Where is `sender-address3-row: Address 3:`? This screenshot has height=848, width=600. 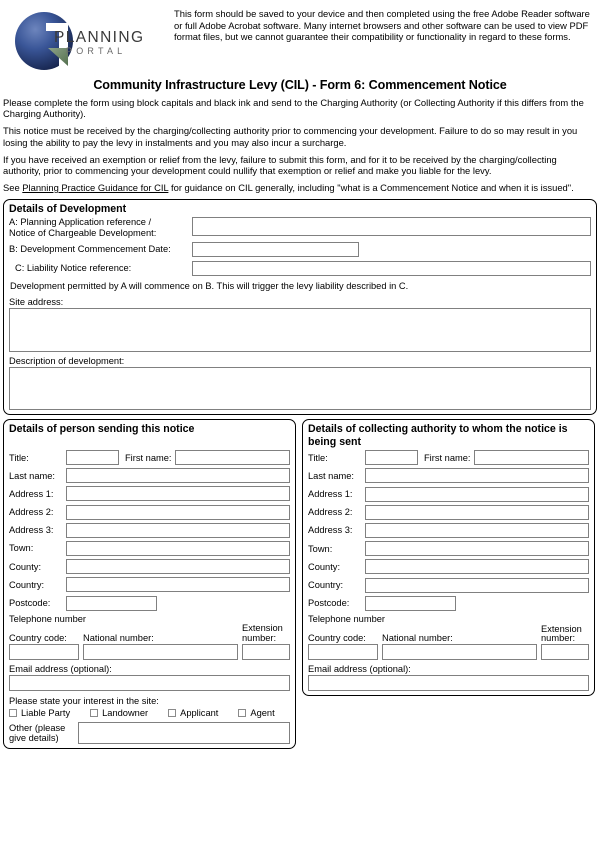 sender-address3-row: Address 3: is located at coordinates (149, 530).